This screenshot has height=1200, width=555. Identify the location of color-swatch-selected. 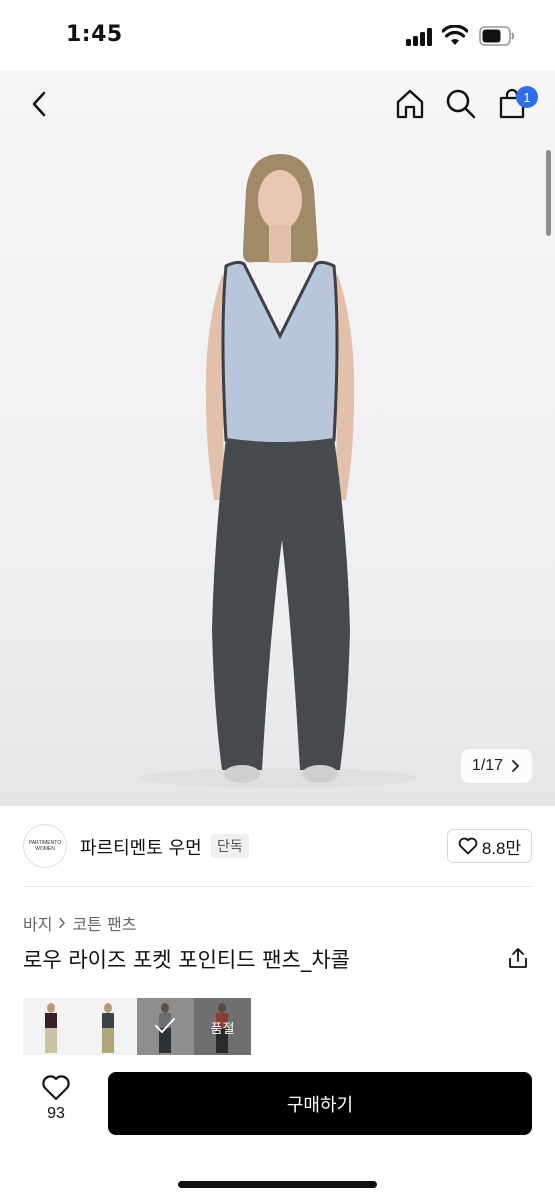
(165, 1026).